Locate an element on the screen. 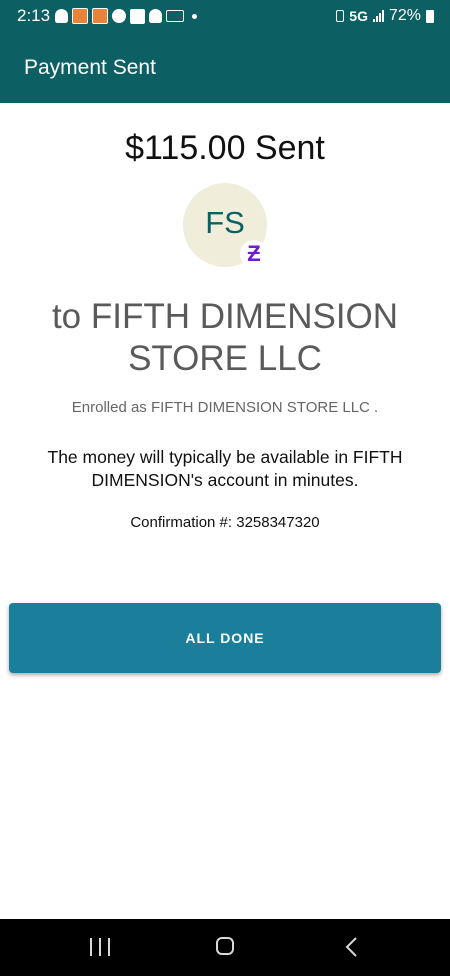  battery-percent: 72% is located at coordinates (404, 15).